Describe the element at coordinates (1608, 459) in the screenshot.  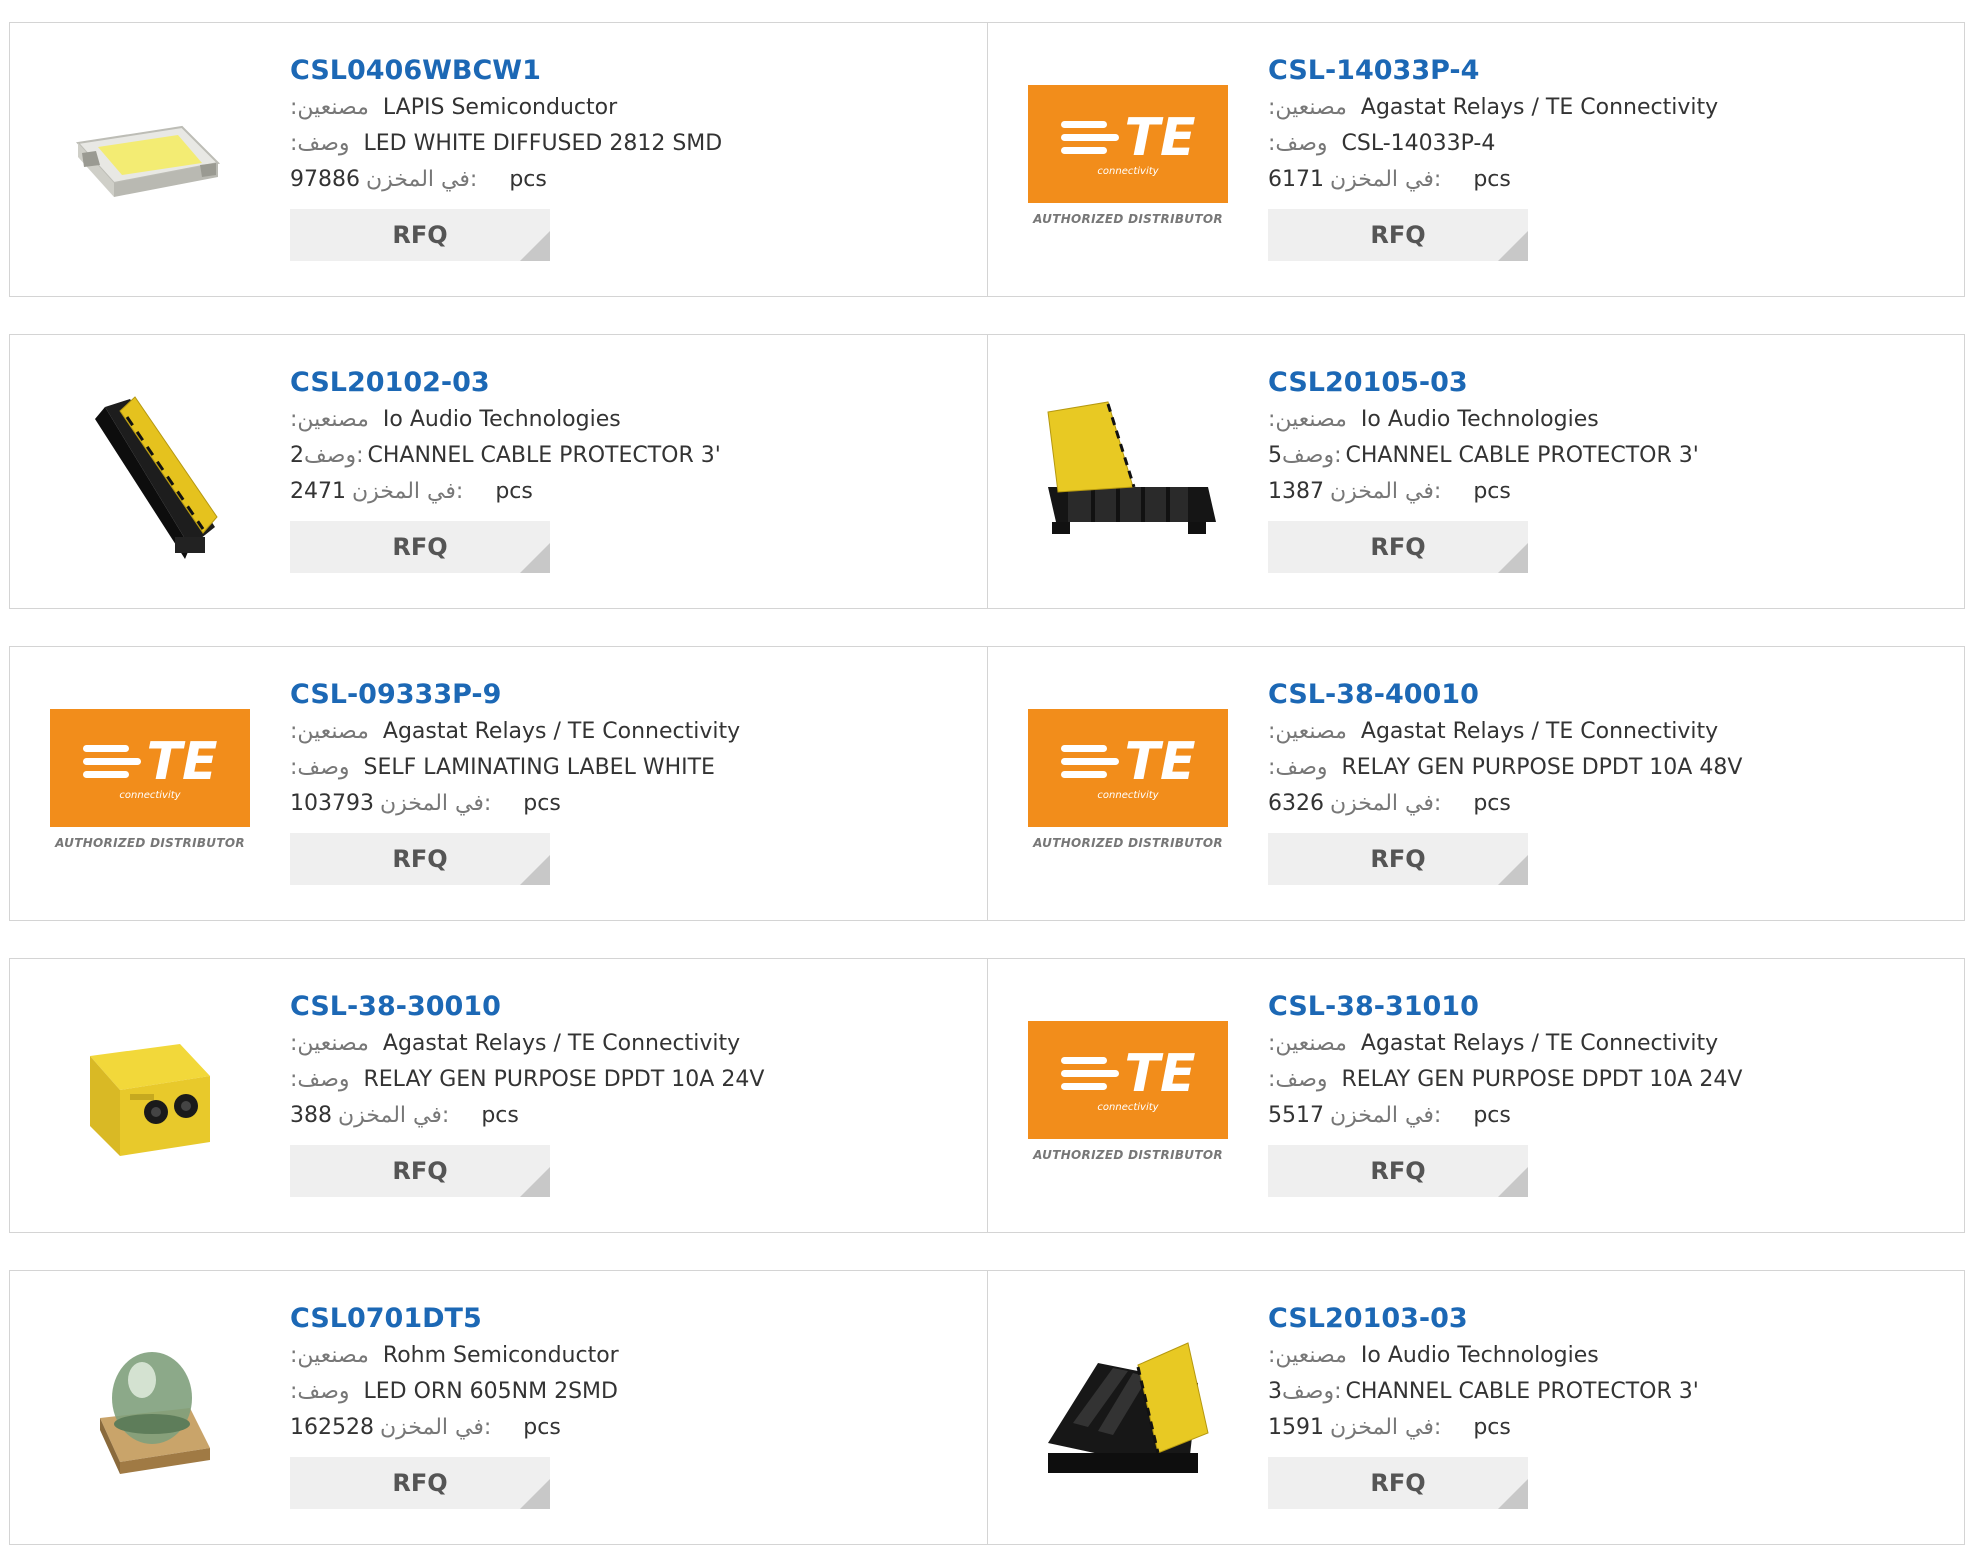
I see `description-line: 5وصف: CHANNEL CABLE PROTECTOR 3'` at that location.